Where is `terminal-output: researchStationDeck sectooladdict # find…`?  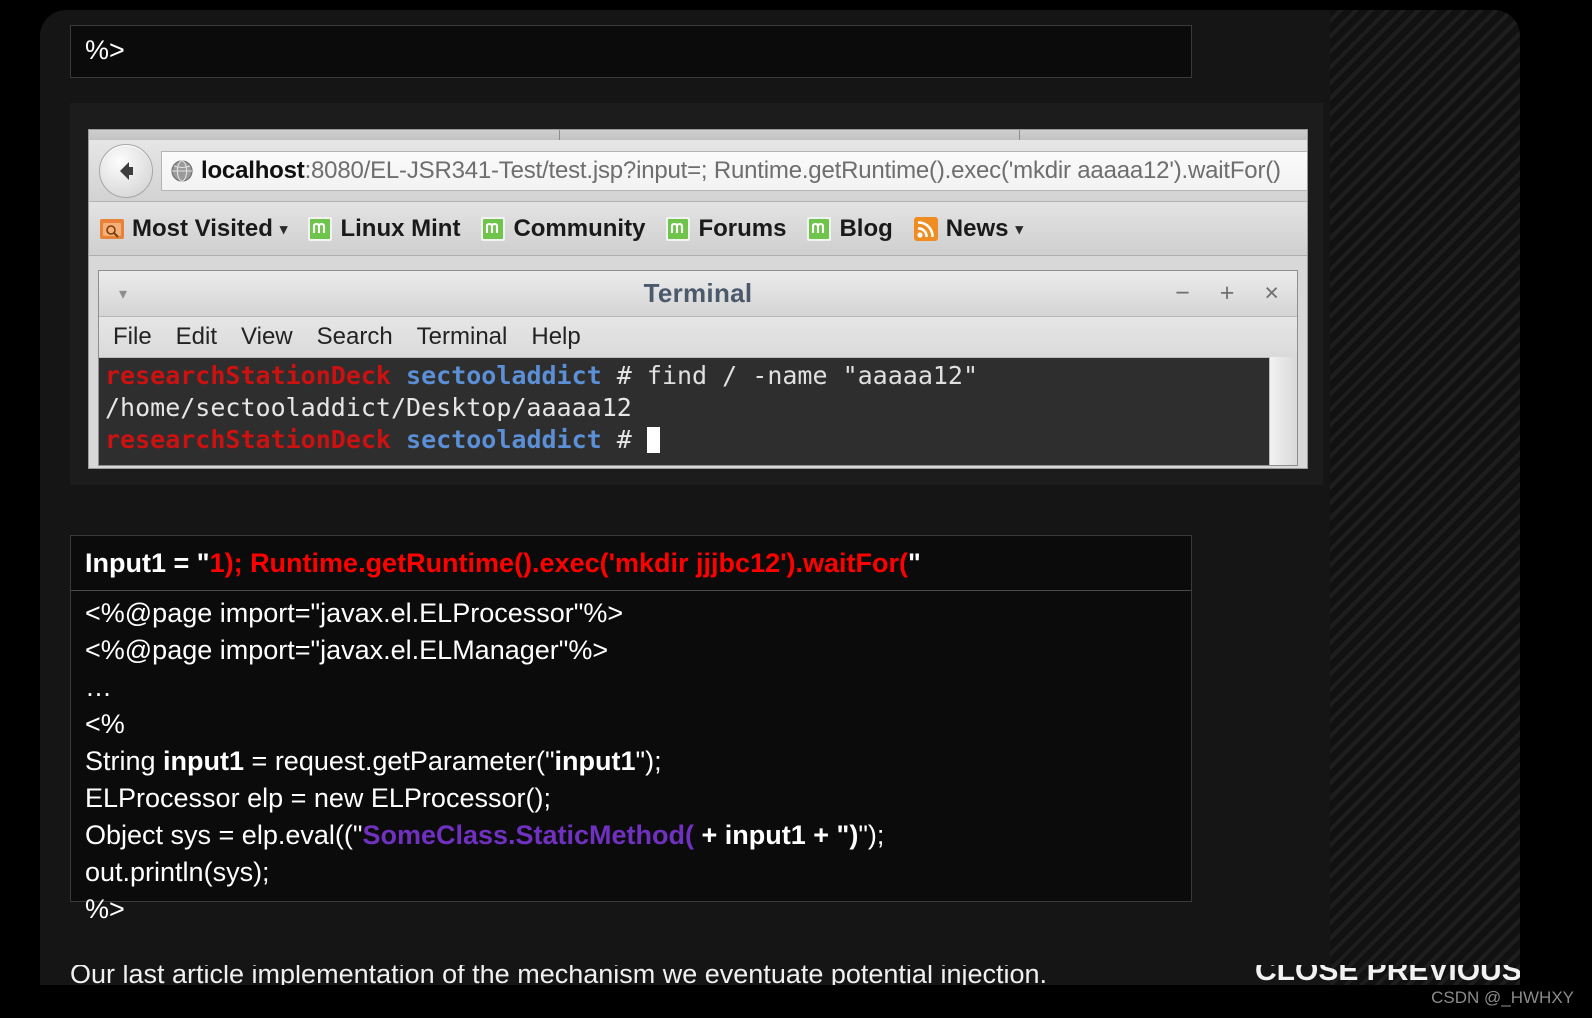 terminal-output: researchStationDeck sectooladdict # find… is located at coordinates (684, 411).